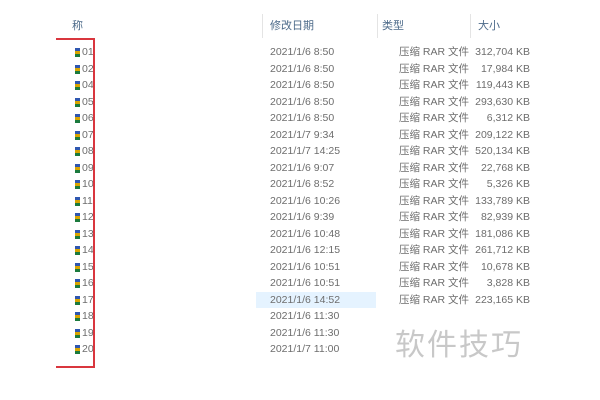 This screenshot has height=400, width=600. I want to click on column-header-date: 修改日期, so click(325, 28).